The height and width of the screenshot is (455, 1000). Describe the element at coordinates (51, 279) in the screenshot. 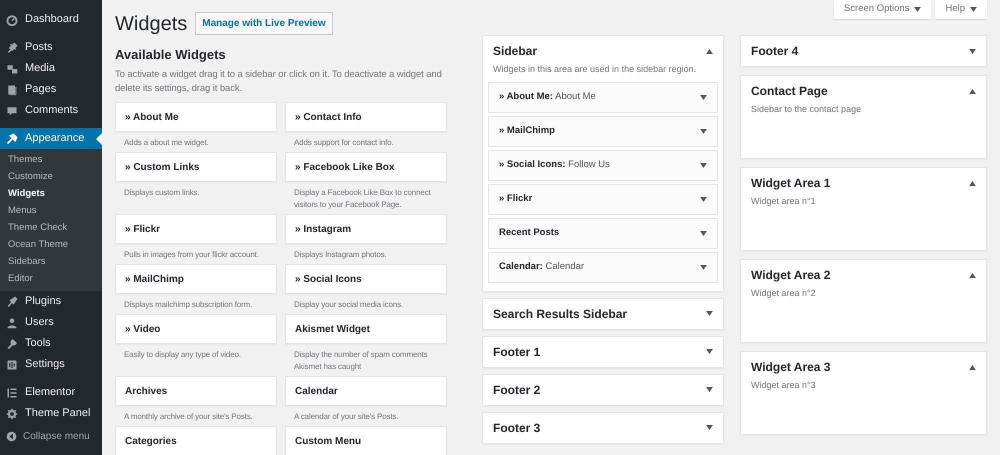

I see `submenu-item: Editor` at that location.